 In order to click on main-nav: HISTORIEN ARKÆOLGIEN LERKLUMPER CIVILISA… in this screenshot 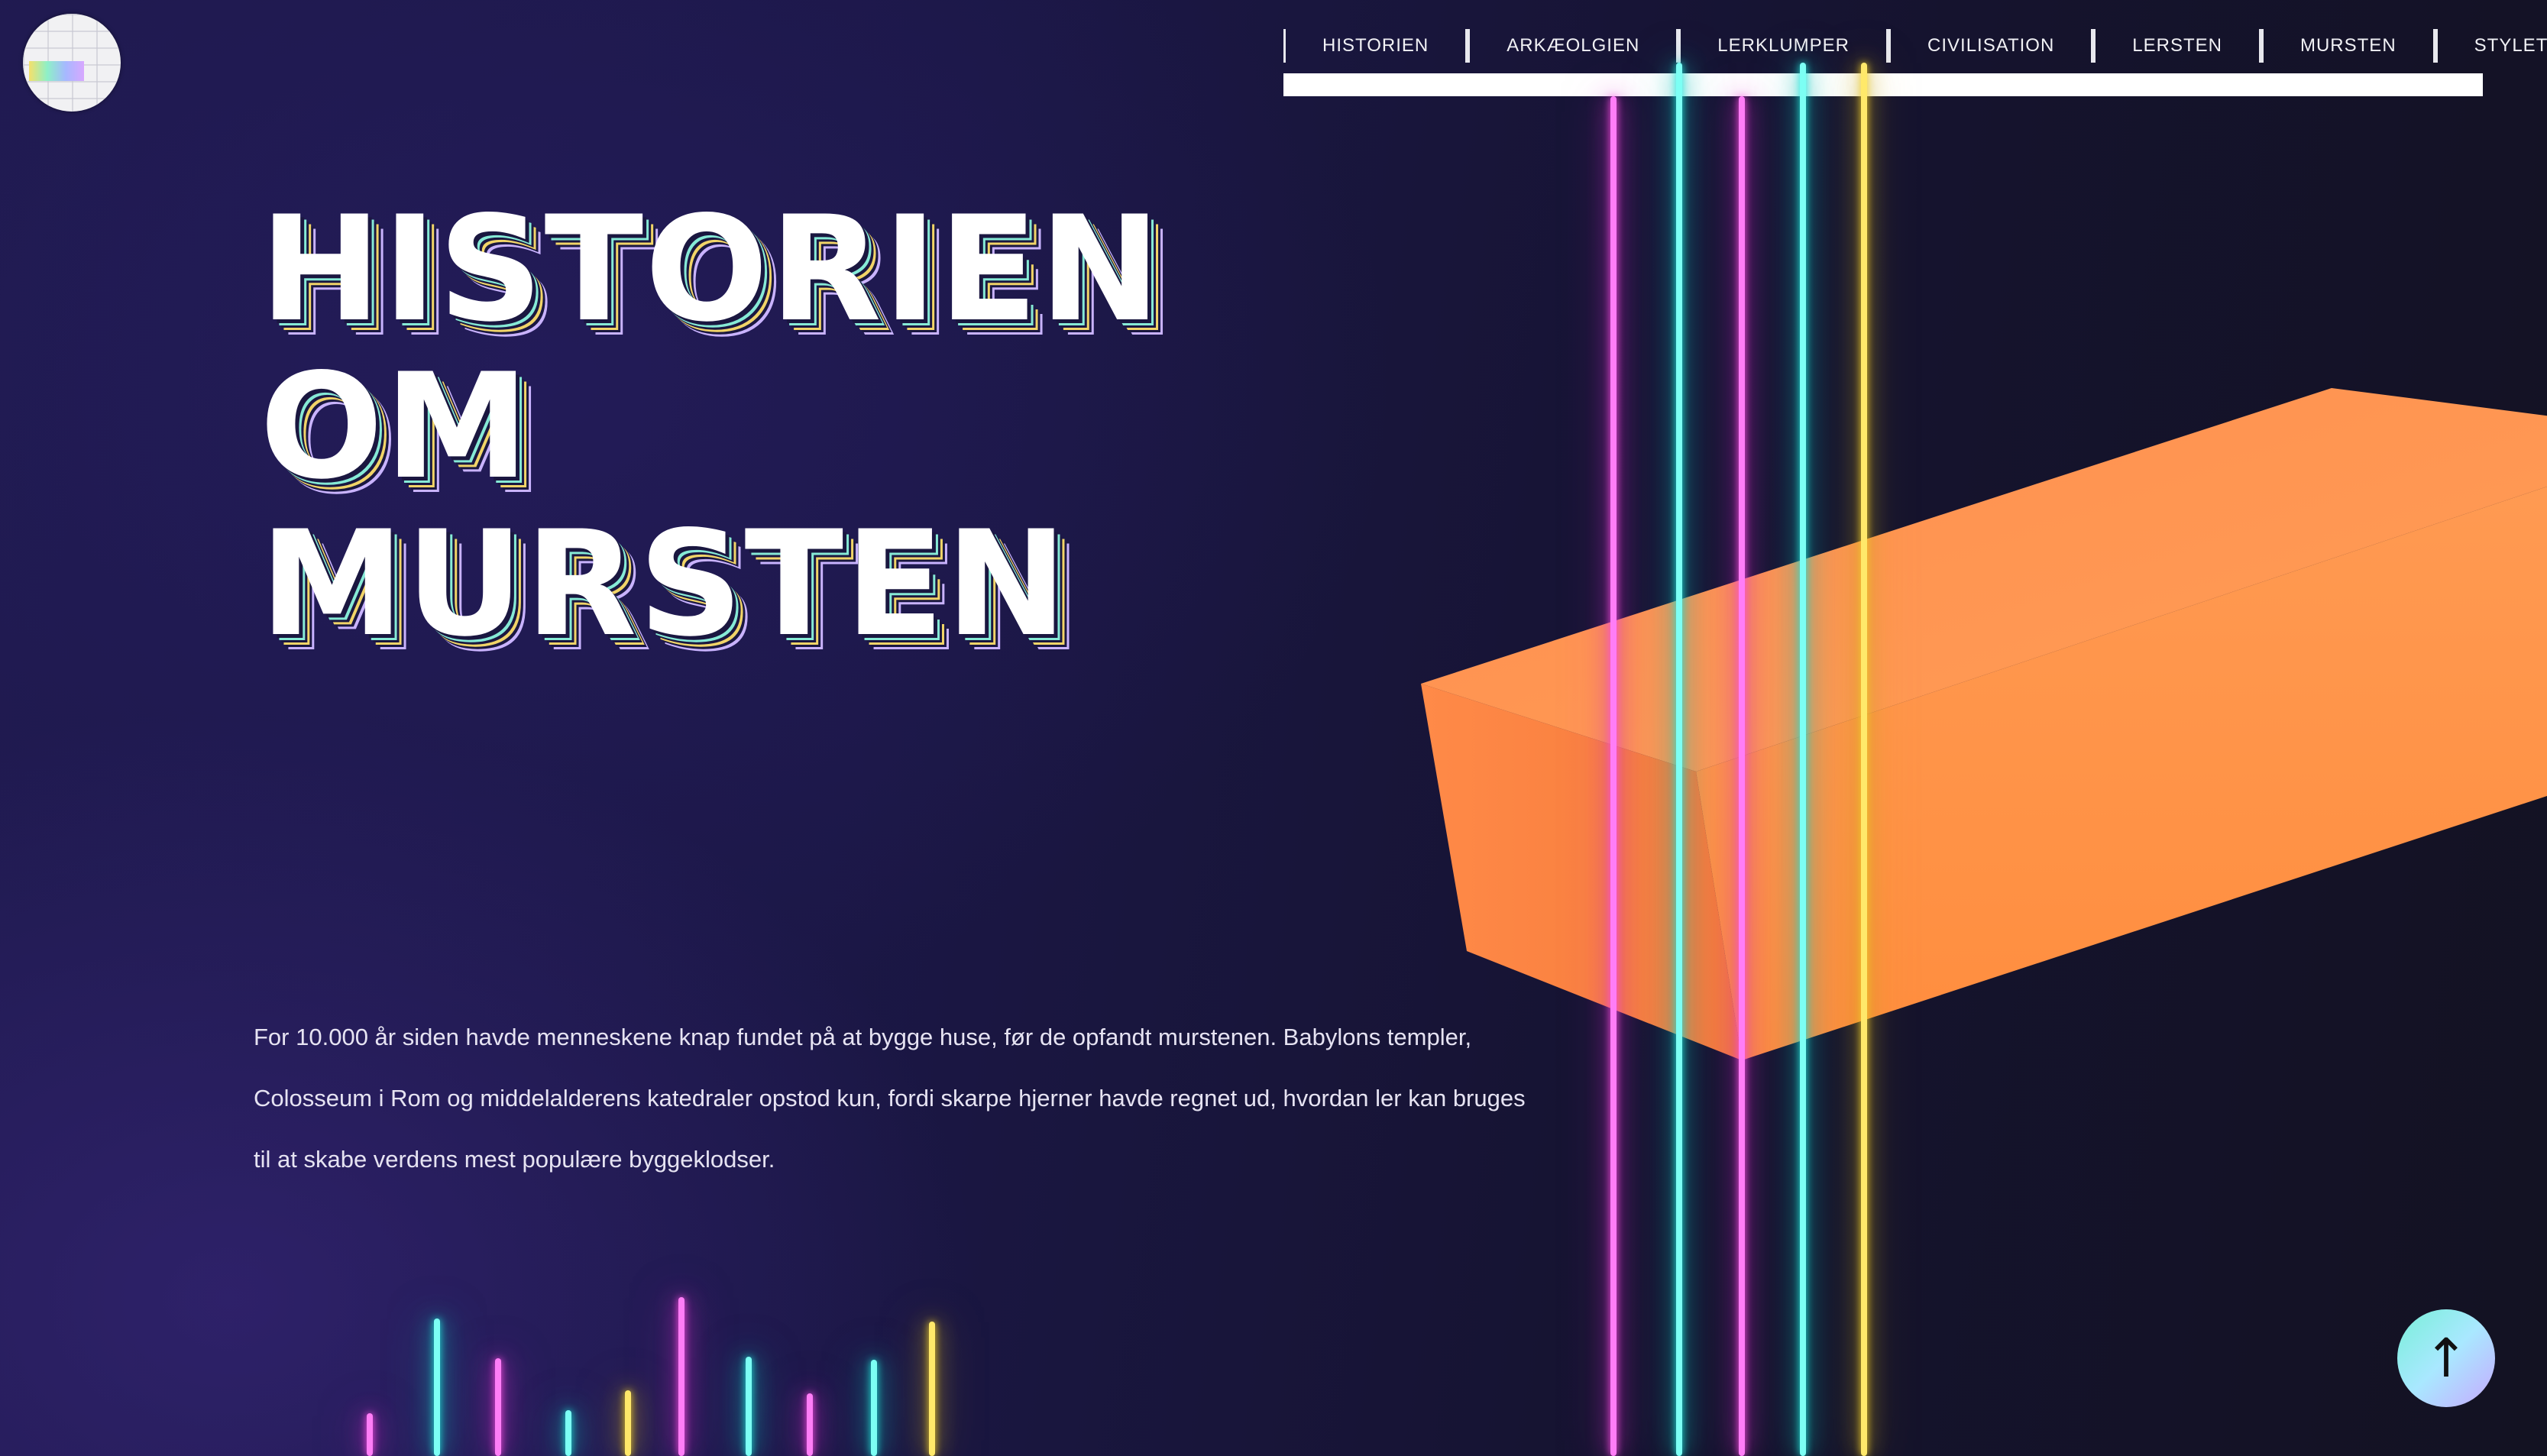, I will do `click(1915, 46)`.